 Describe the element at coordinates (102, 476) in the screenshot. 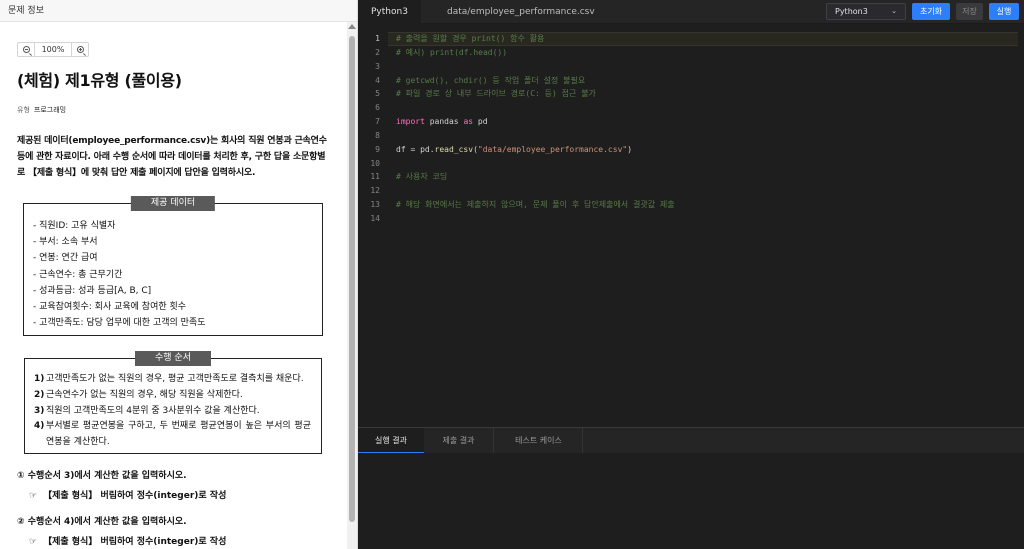

I see `sub-question-1: ① 수행순서 3)에서 계산한 값을 입력하시오.` at that location.